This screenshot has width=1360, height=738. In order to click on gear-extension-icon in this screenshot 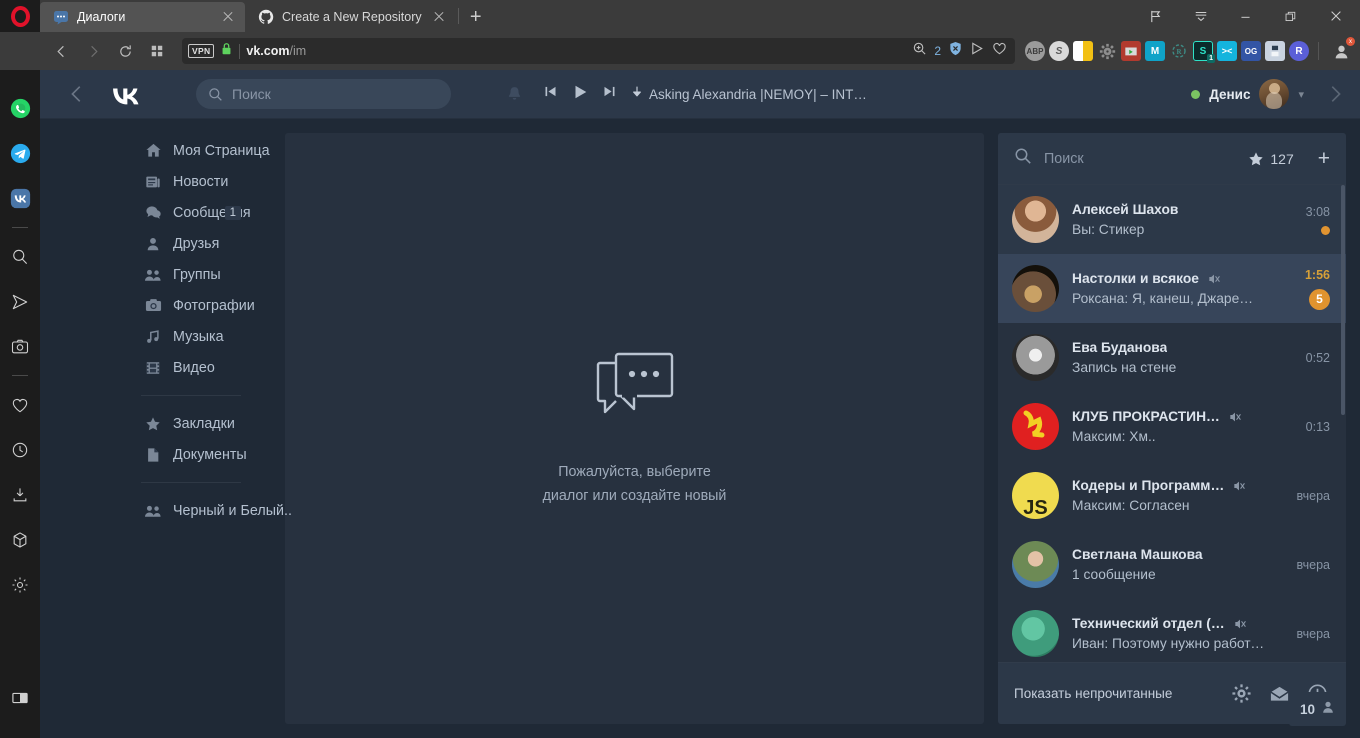, I will do `click(1107, 51)`.